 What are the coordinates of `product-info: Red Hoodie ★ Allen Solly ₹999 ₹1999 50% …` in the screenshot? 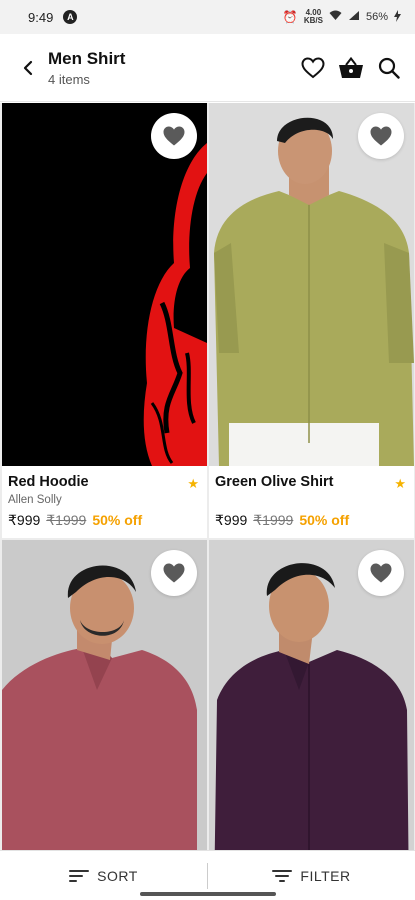 It's located at (104, 502).